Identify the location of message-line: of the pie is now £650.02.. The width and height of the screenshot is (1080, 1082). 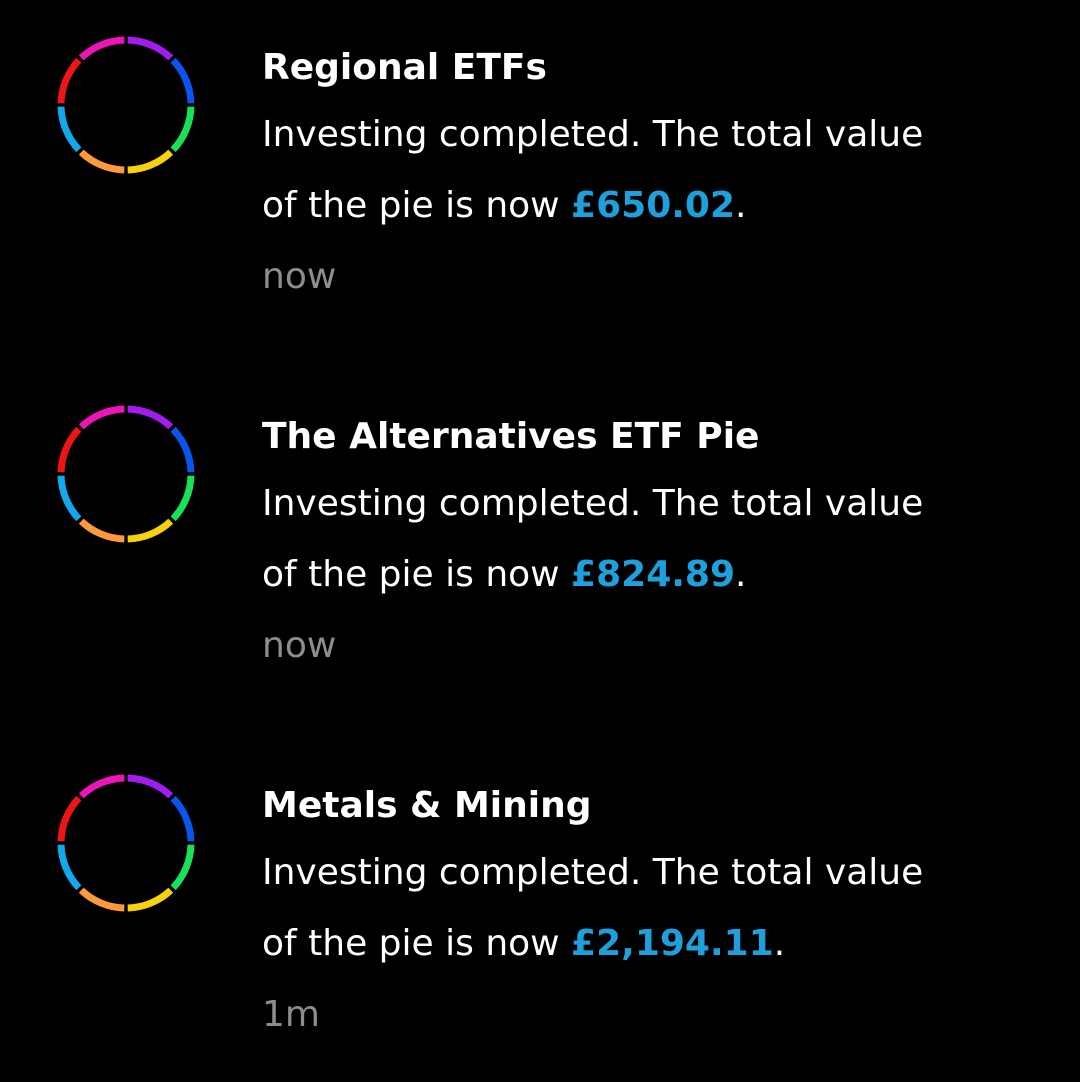
(657, 205).